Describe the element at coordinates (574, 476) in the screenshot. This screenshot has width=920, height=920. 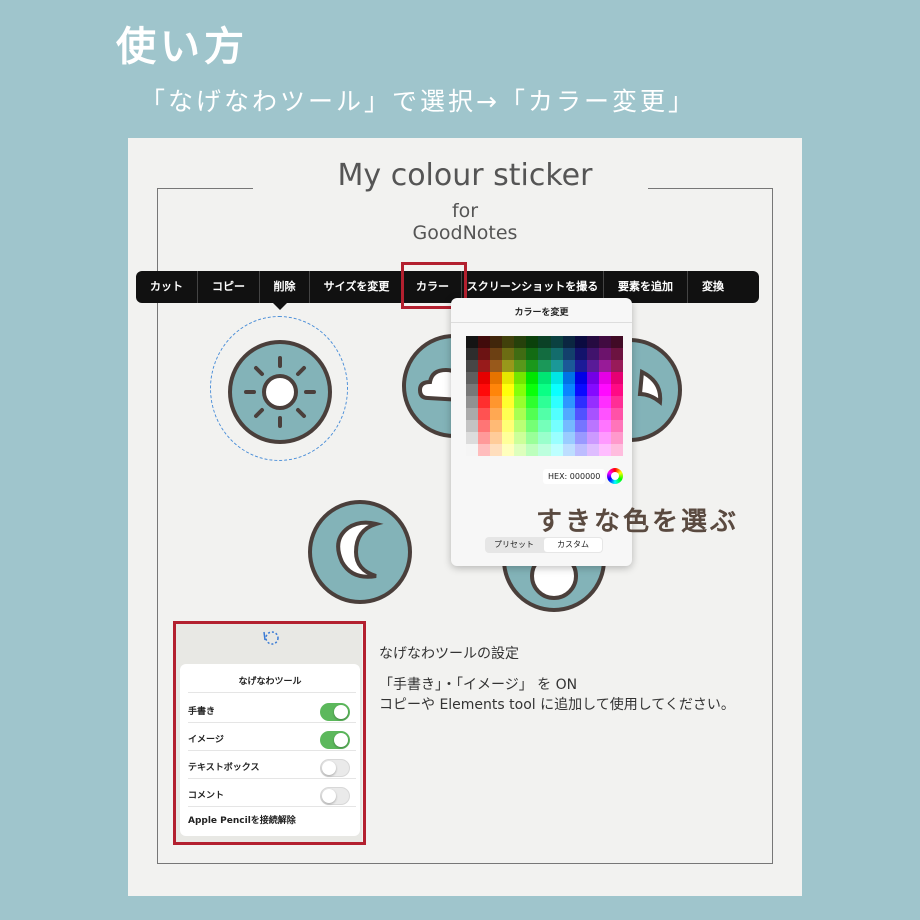
I see `hex-field: HEX: 000000` at that location.